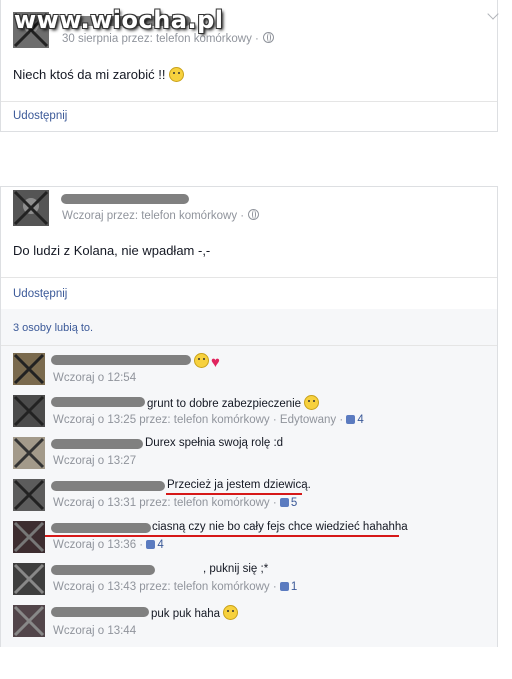 The width and height of the screenshot is (512, 679). I want to click on comment-time: Wczoraj o 13:27, so click(94, 461).